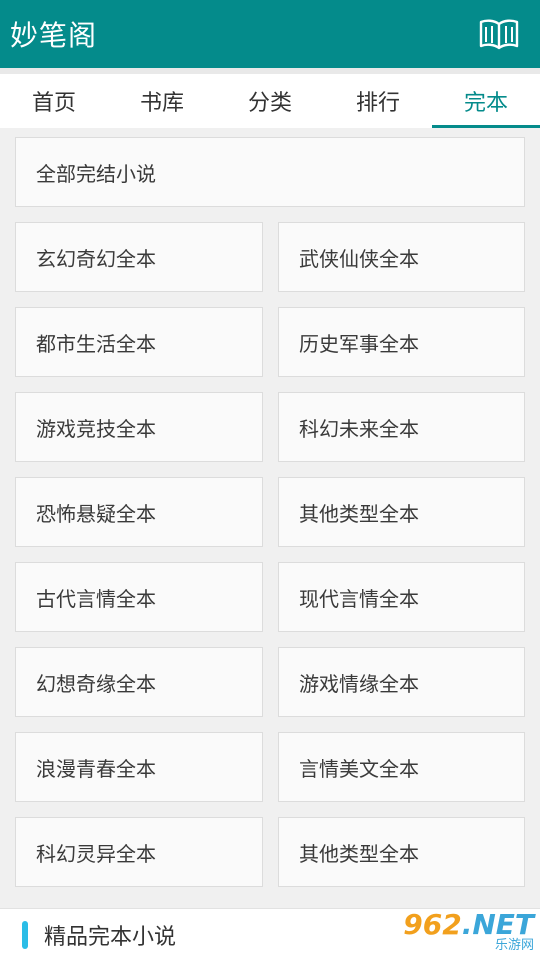 This screenshot has height=960, width=540. Describe the element at coordinates (139, 852) in the screenshot. I see `category-button: 科幻灵异全本` at that location.